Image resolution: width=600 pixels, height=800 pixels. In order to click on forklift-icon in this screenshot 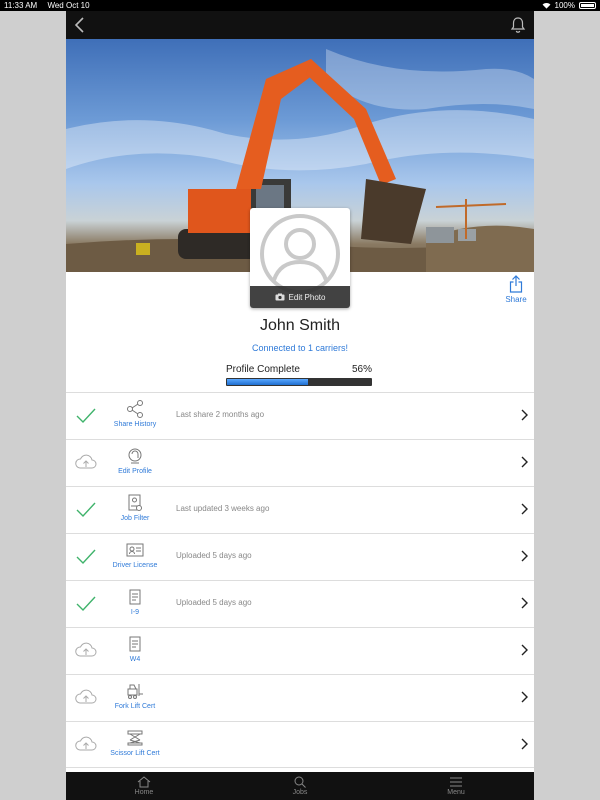, I will do `click(135, 691)`.